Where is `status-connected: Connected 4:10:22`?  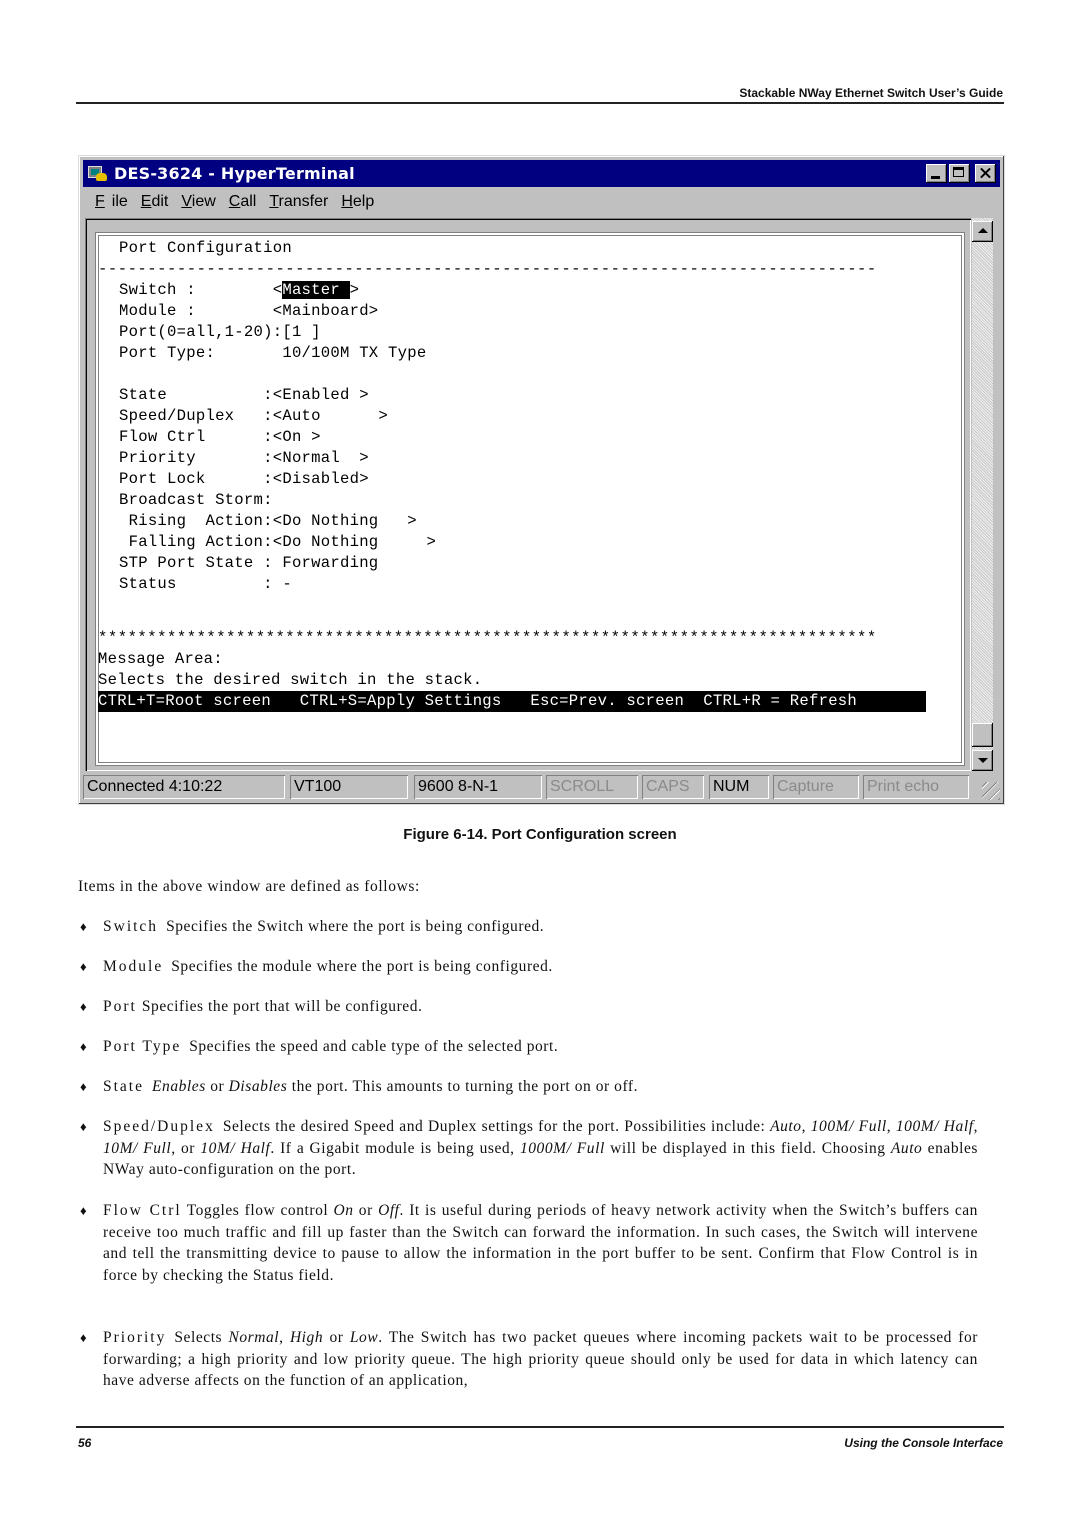 status-connected: Connected 4:10:22 is located at coordinates (184, 787).